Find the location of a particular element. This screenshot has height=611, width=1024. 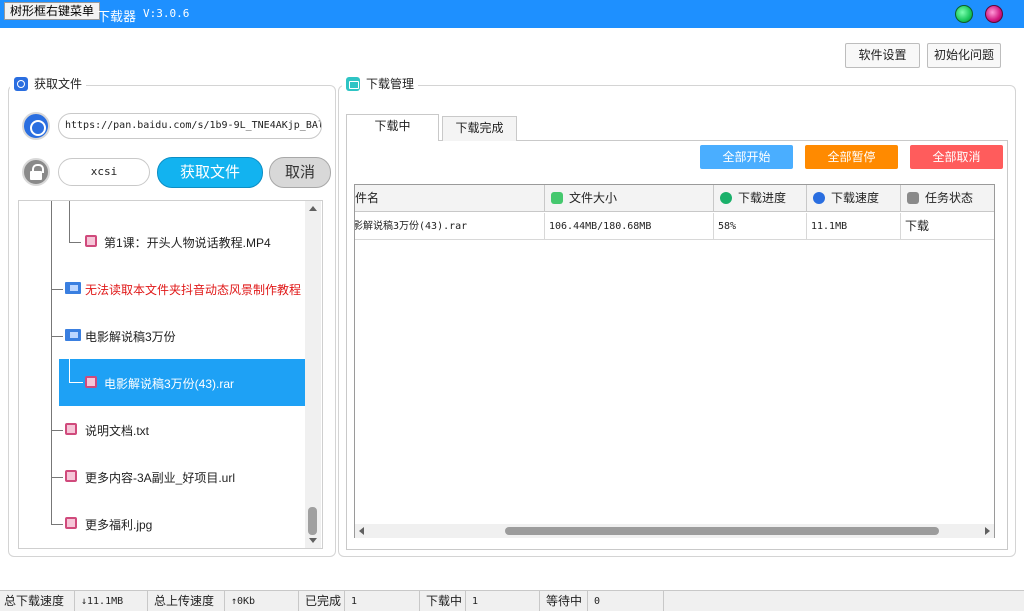

fetch-file-title: 获取文件 is located at coordinates (48, 84).